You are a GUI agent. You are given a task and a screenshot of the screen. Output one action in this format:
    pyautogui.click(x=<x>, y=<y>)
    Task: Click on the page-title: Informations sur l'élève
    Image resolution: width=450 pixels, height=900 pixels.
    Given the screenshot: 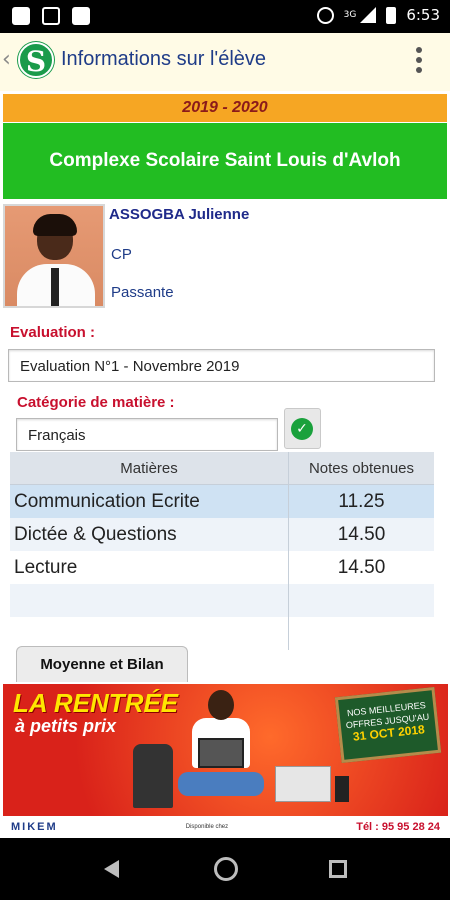 What is the action you would take?
    pyautogui.click(x=164, y=59)
    